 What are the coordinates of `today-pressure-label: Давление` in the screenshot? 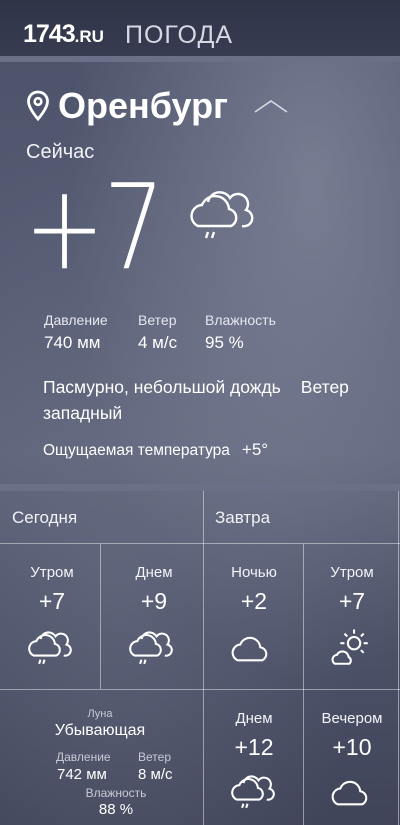 It's located at (83, 757).